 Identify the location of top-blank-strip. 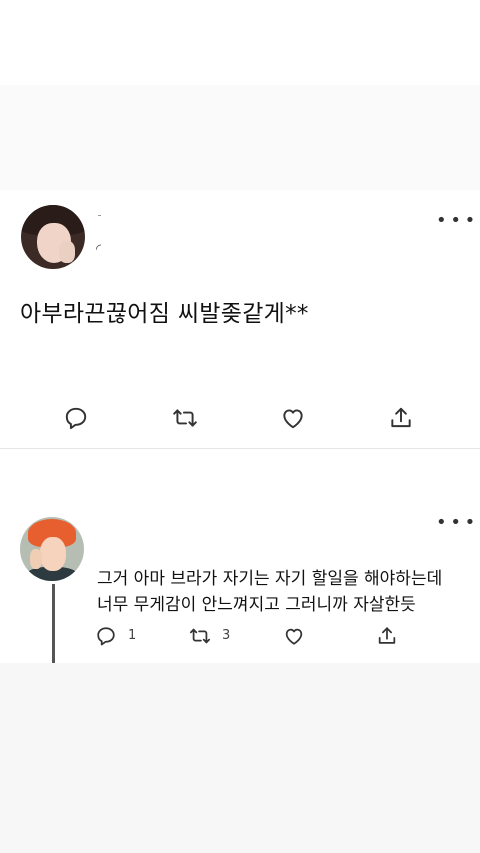
(240, 42).